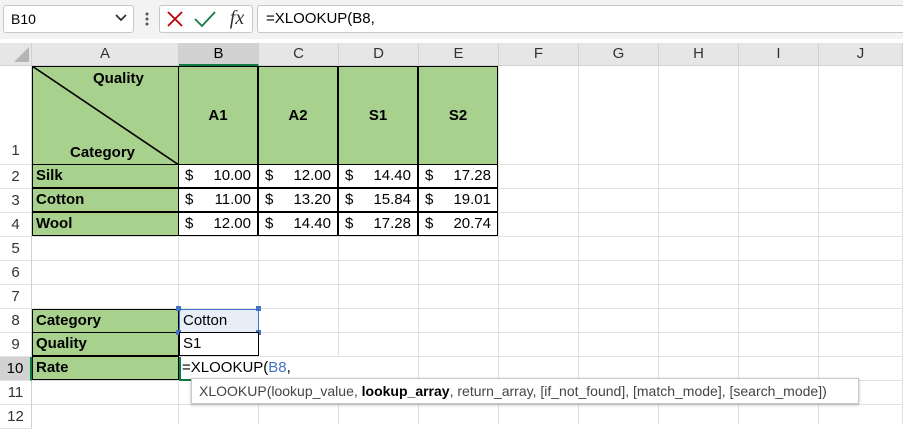 Image resolution: width=903 pixels, height=429 pixels. Describe the element at coordinates (16, 201) in the screenshot. I see `row-header-3: 3` at that location.